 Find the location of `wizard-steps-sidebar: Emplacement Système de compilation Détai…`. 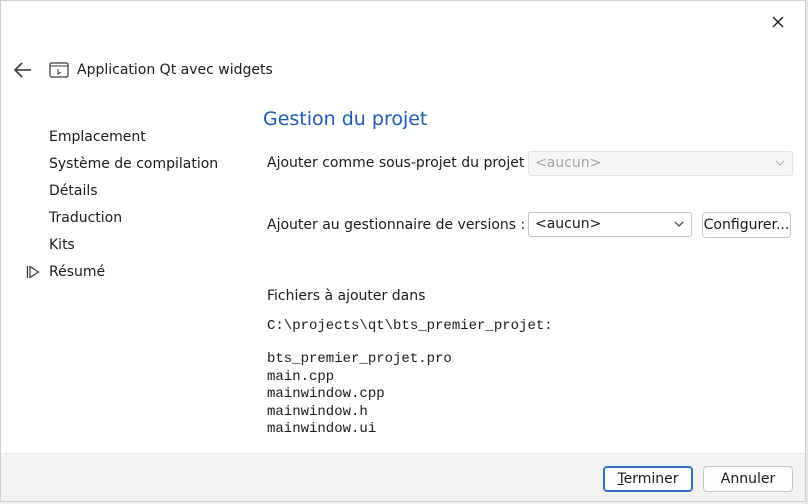

wizard-steps-sidebar: Emplacement Système de compilation Détai… is located at coordinates (130, 207).